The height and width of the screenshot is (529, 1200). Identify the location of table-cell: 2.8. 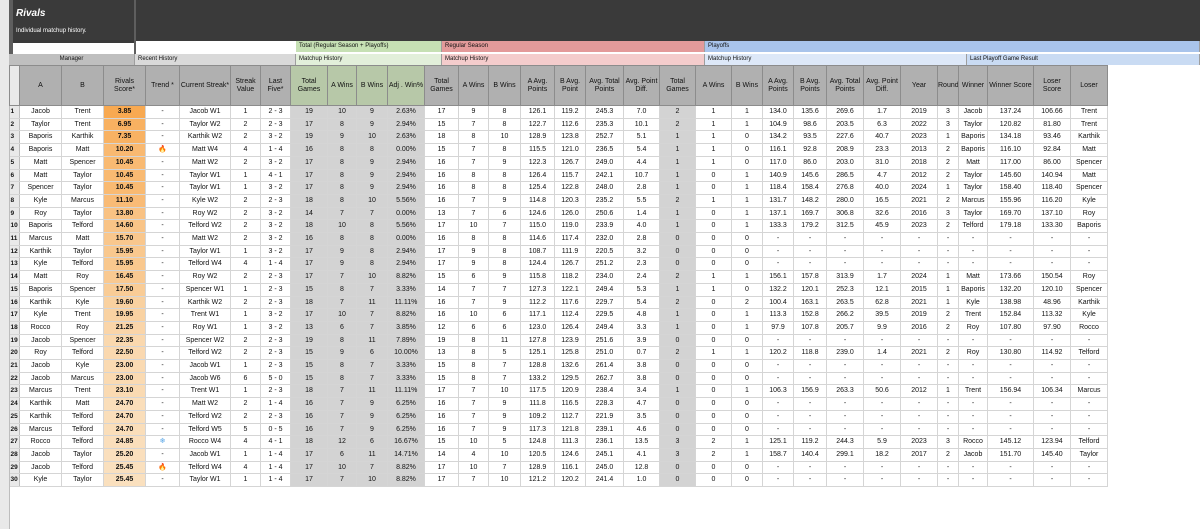
(641, 239).